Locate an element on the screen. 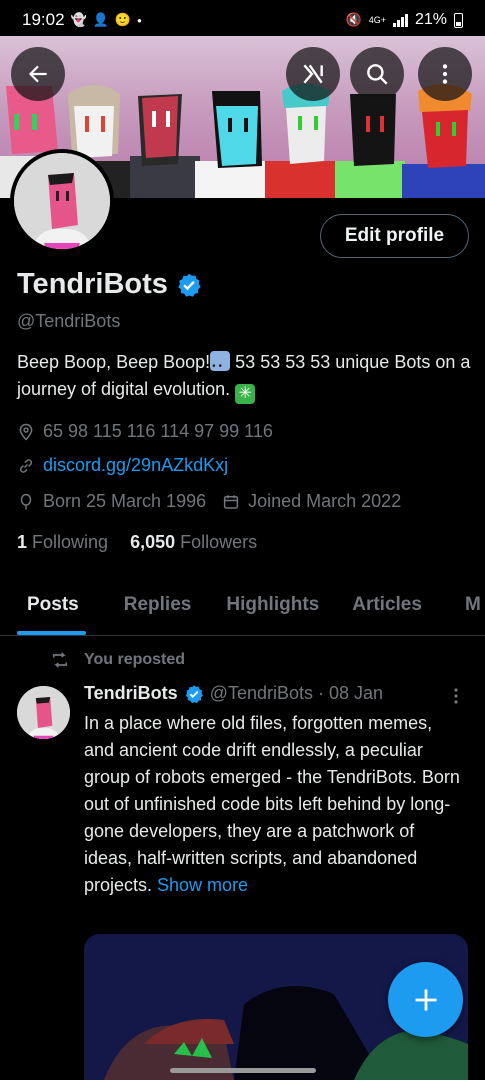  post-author-avatar is located at coordinates (43, 712).